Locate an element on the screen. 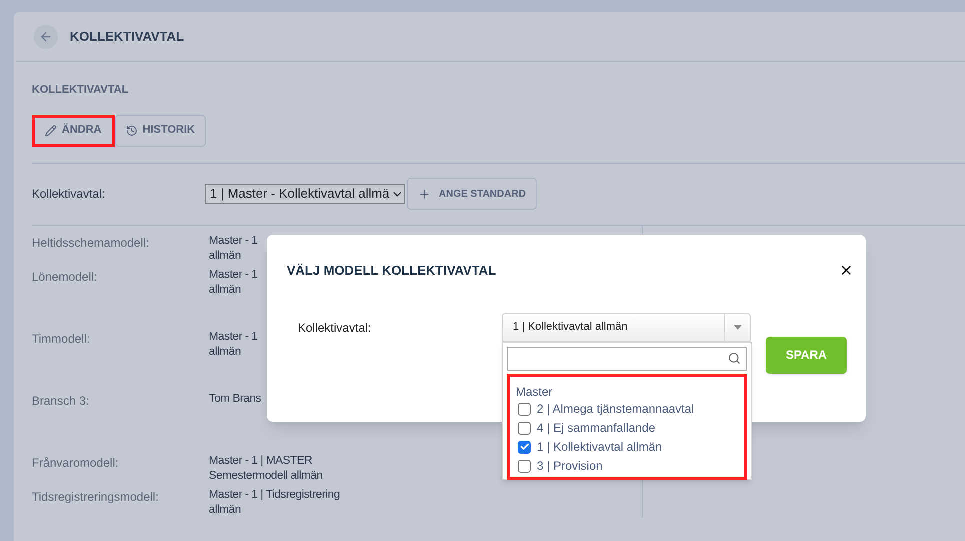 The image size is (965, 541). dropdown-option: 1 | Kollektivavtal allmän is located at coordinates (630, 447).